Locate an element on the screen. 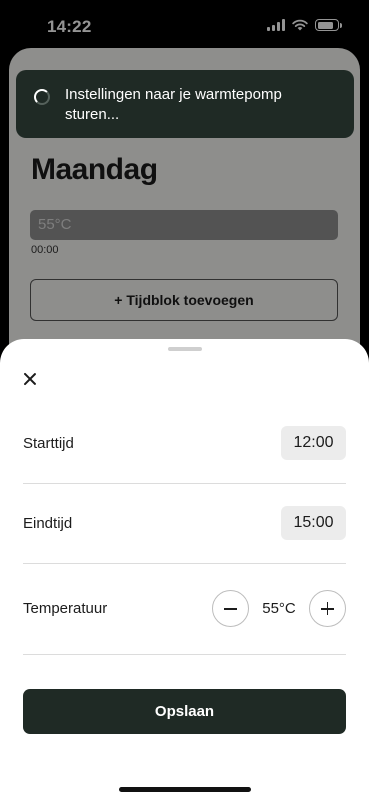 The image size is (369, 800). sheet-grabber is located at coordinates (185, 349).